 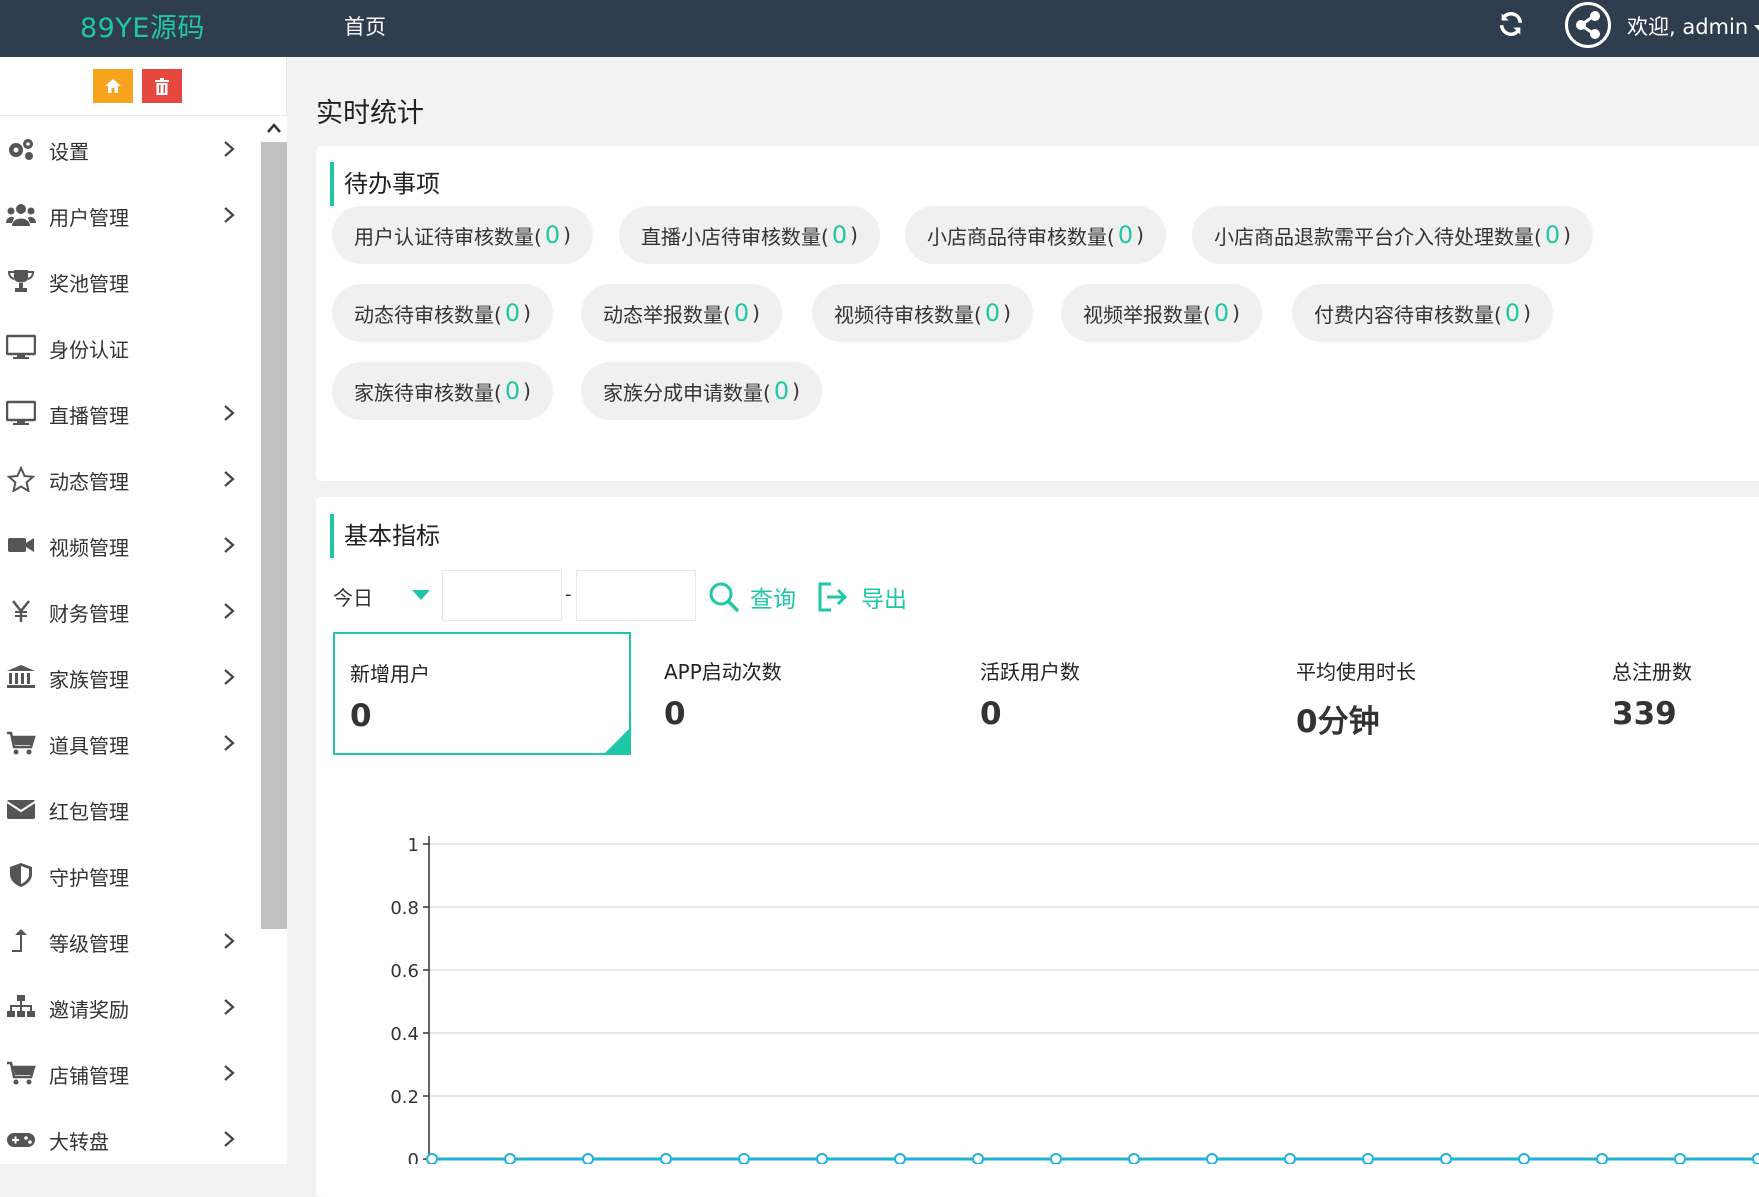 What do you see at coordinates (1644, 714) in the screenshot?
I see `metric-value: 339` at bounding box center [1644, 714].